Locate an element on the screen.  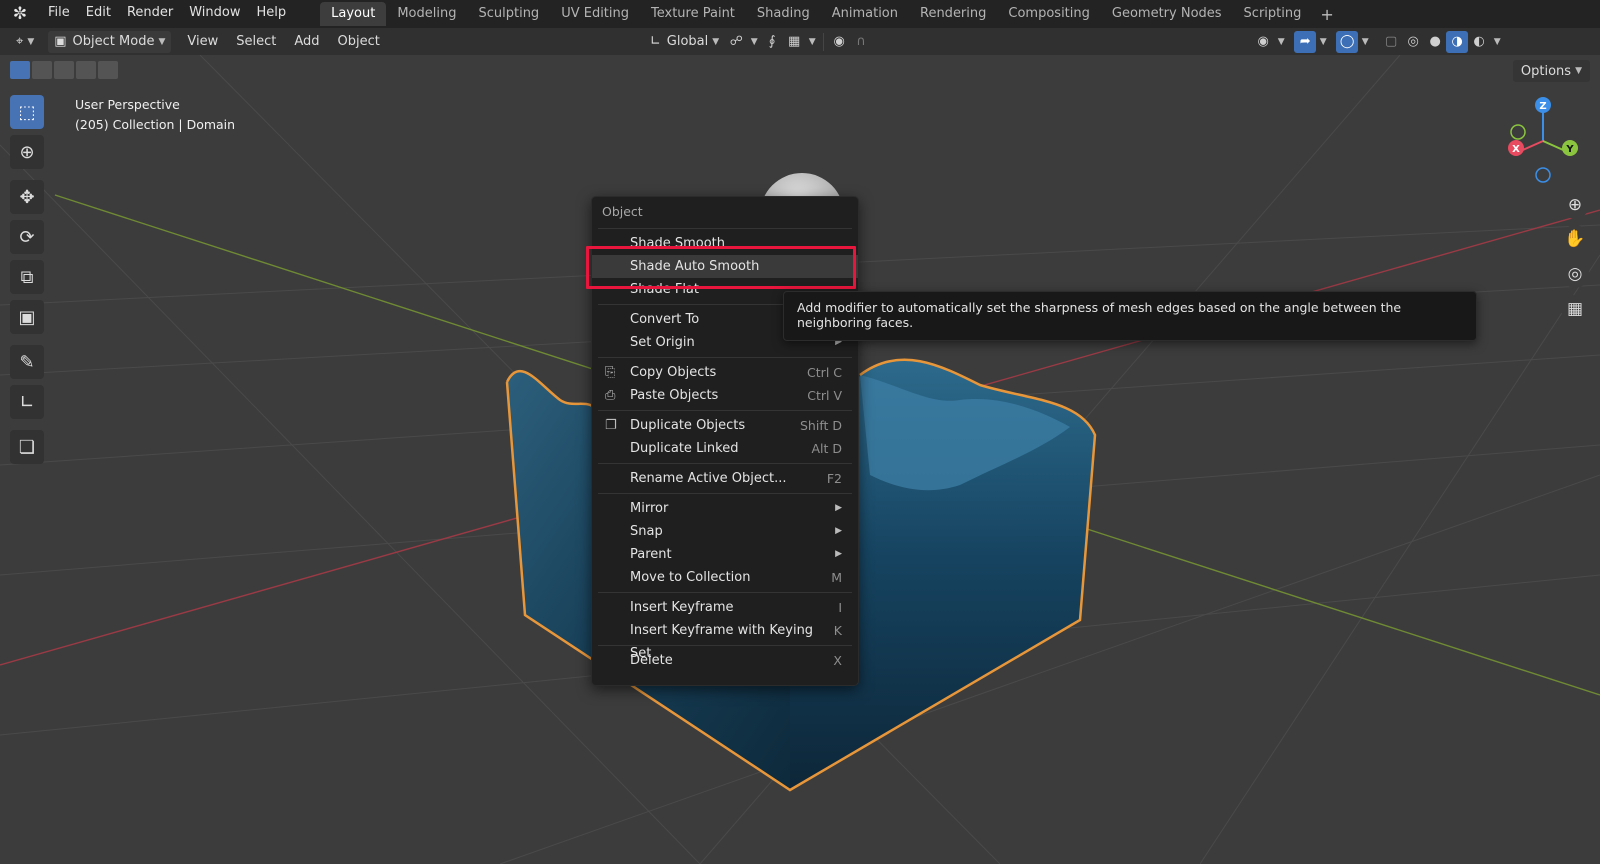
menu-window: Window is located at coordinates (214, 14).